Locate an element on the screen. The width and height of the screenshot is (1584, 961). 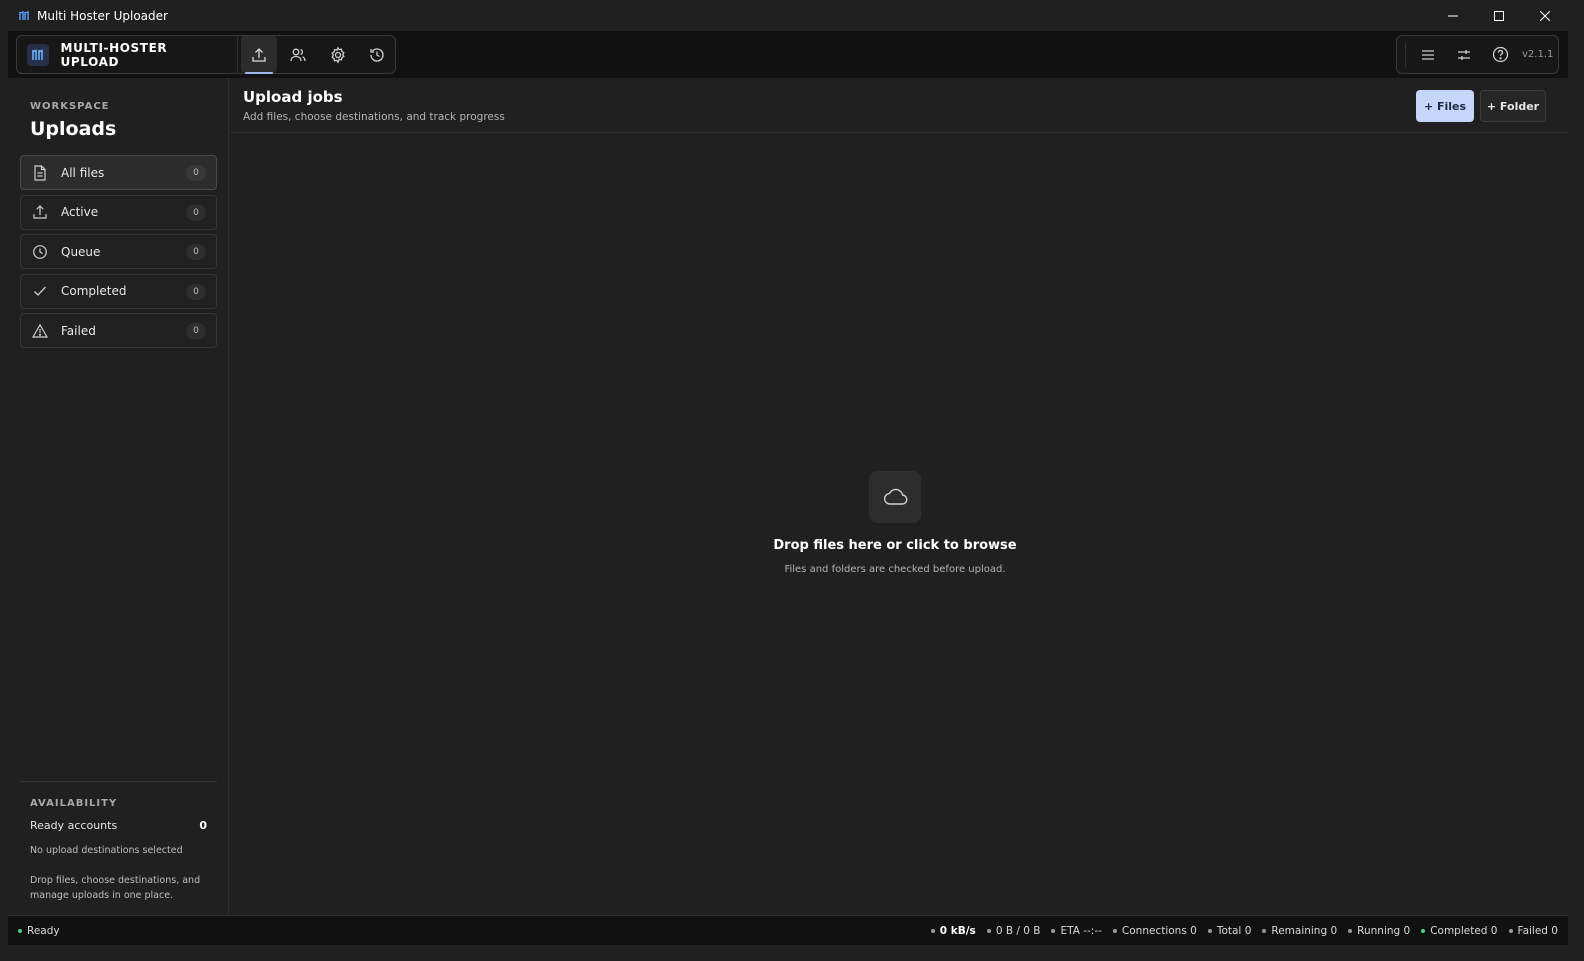
nav-settings-button is located at coordinates (337, 54).